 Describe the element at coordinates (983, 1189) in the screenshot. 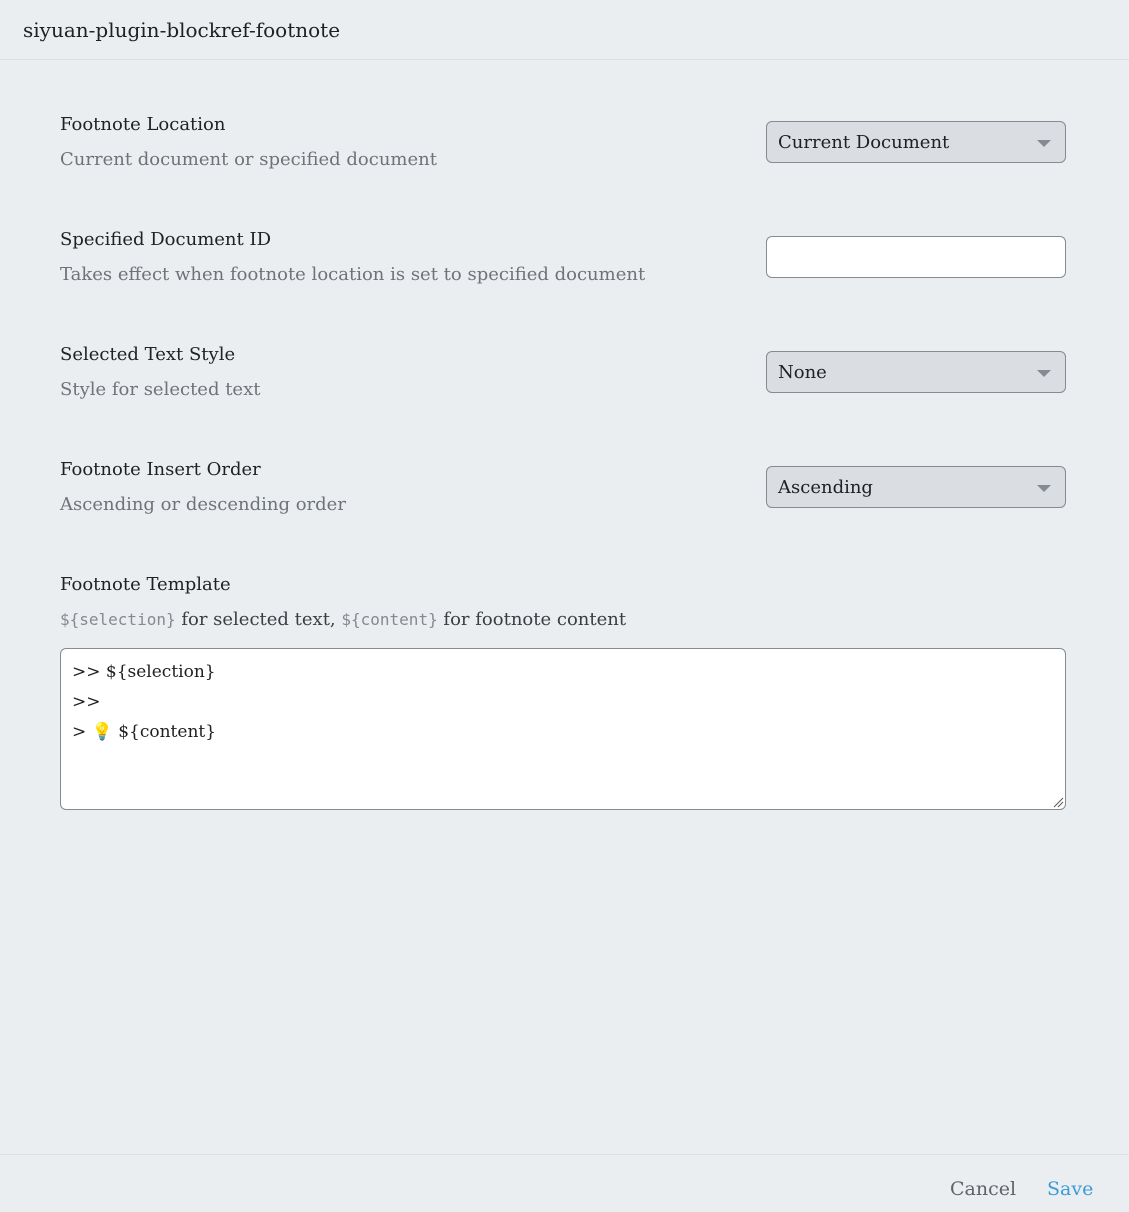

I see `cancel-button: Cancel` at that location.